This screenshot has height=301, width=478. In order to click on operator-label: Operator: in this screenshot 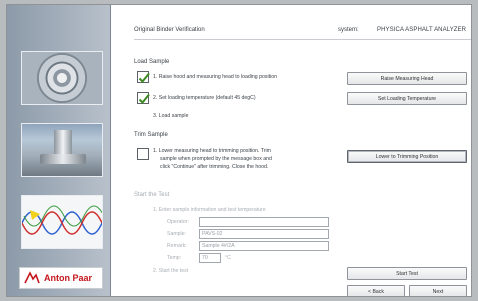, I will do `click(178, 222)`.